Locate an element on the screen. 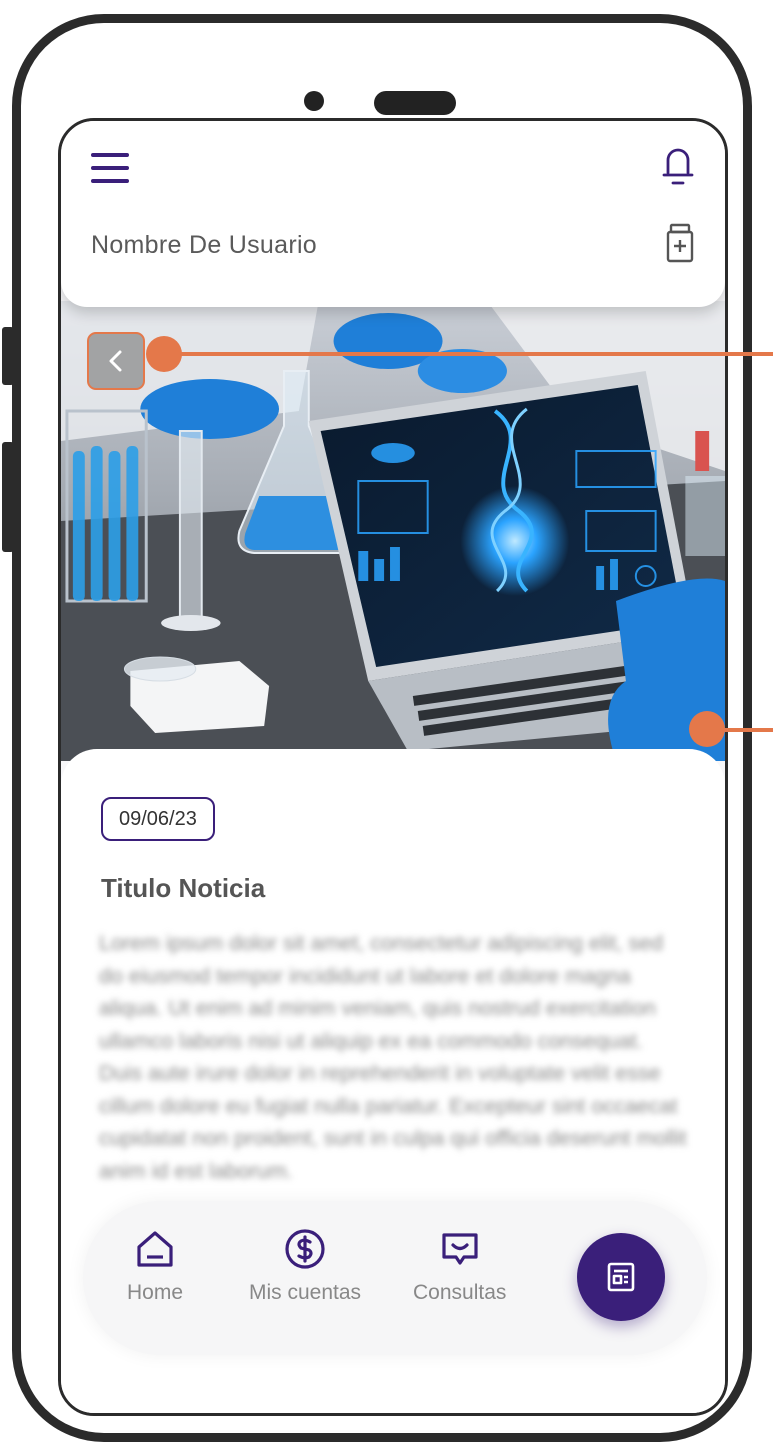 The width and height of the screenshot is (773, 1453). phone-speaker is located at coordinates (415, 103).